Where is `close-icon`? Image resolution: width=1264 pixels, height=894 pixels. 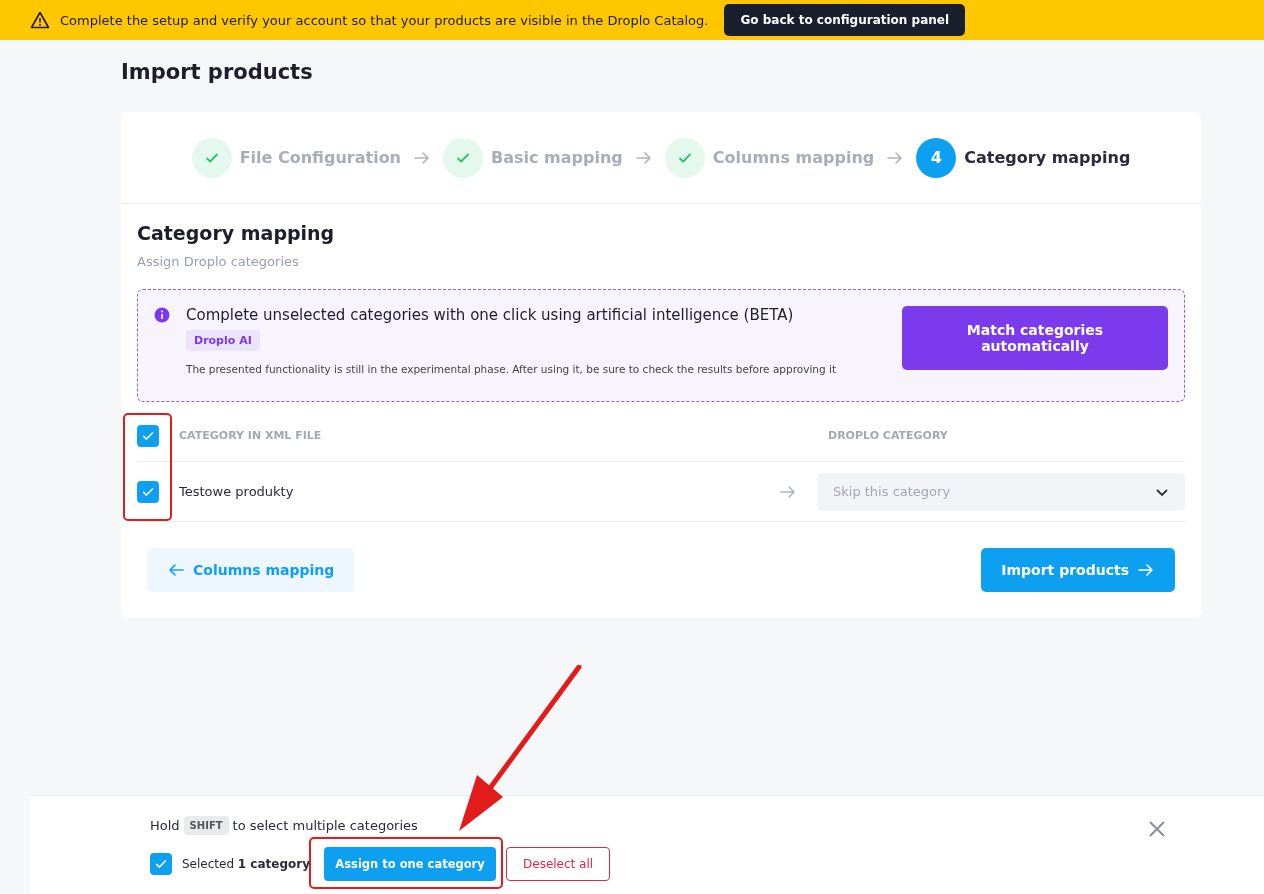
close-icon is located at coordinates (1157, 829).